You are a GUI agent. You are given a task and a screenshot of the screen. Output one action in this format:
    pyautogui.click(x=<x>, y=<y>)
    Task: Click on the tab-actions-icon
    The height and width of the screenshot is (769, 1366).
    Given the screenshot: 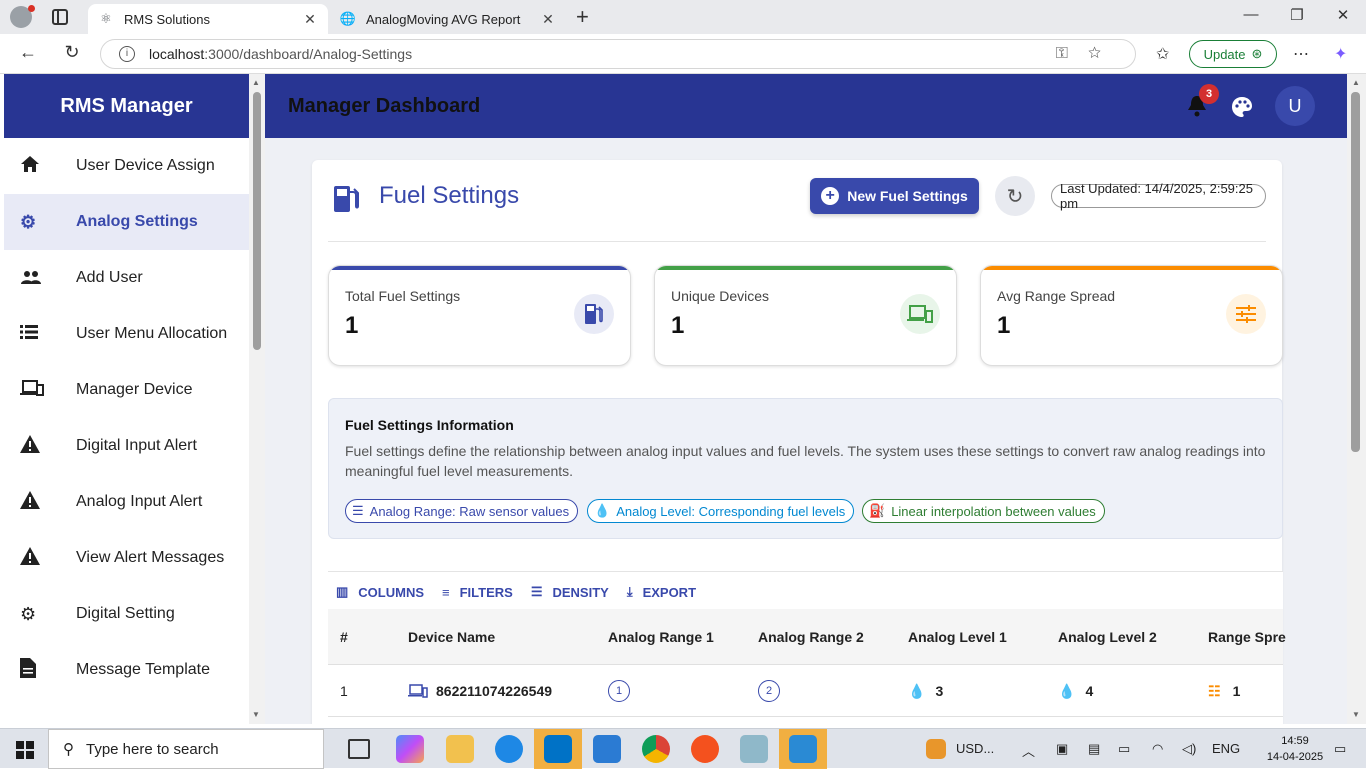 What is the action you would take?
    pyautogui.click(x=60, y=17)
    